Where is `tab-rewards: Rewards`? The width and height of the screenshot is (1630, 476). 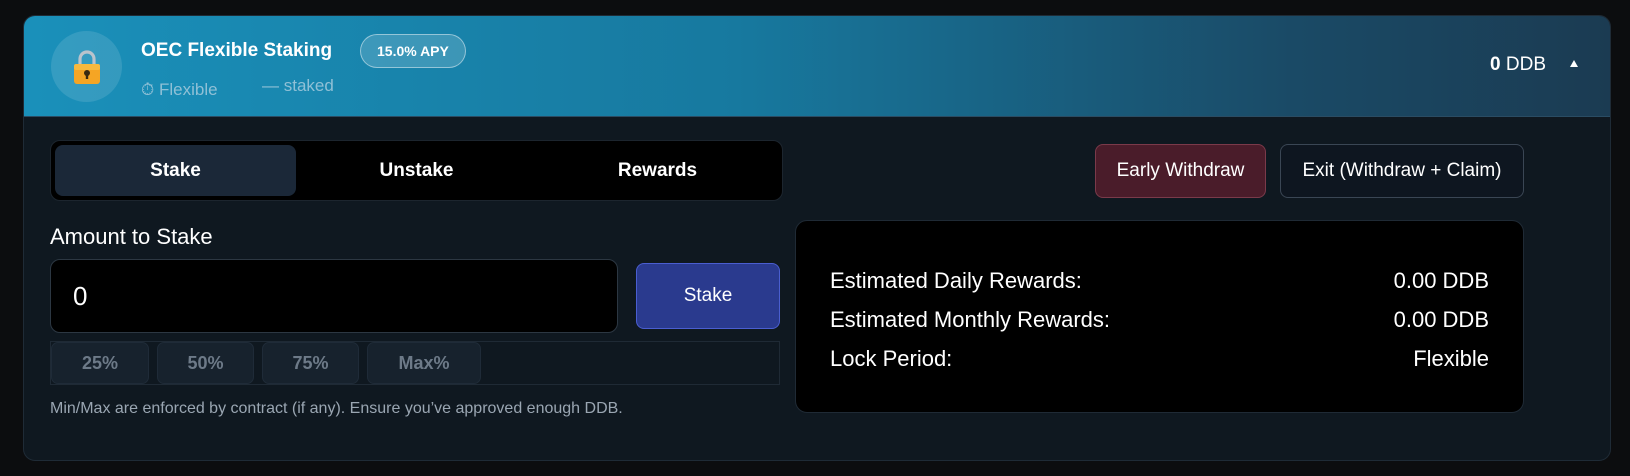 tab-rewards: Rewards is located at coordinates (657, 170).